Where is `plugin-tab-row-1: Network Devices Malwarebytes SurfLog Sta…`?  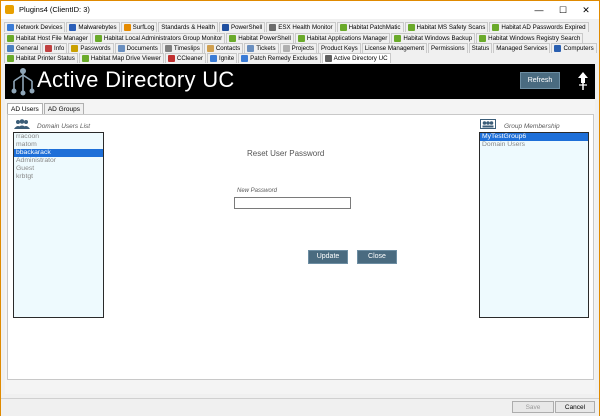 plugin-tab-row-1: Network Devices Malwarebytes SurfLog Sta… is located at coordinates (297, 27).